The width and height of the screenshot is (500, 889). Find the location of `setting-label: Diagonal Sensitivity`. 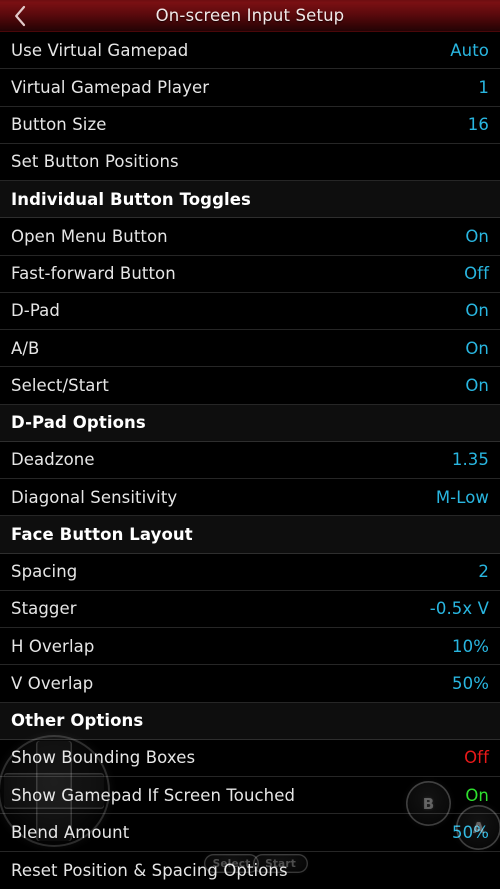

setting-label: Diagonal Sensitivity is located at coordinates (94, 497).